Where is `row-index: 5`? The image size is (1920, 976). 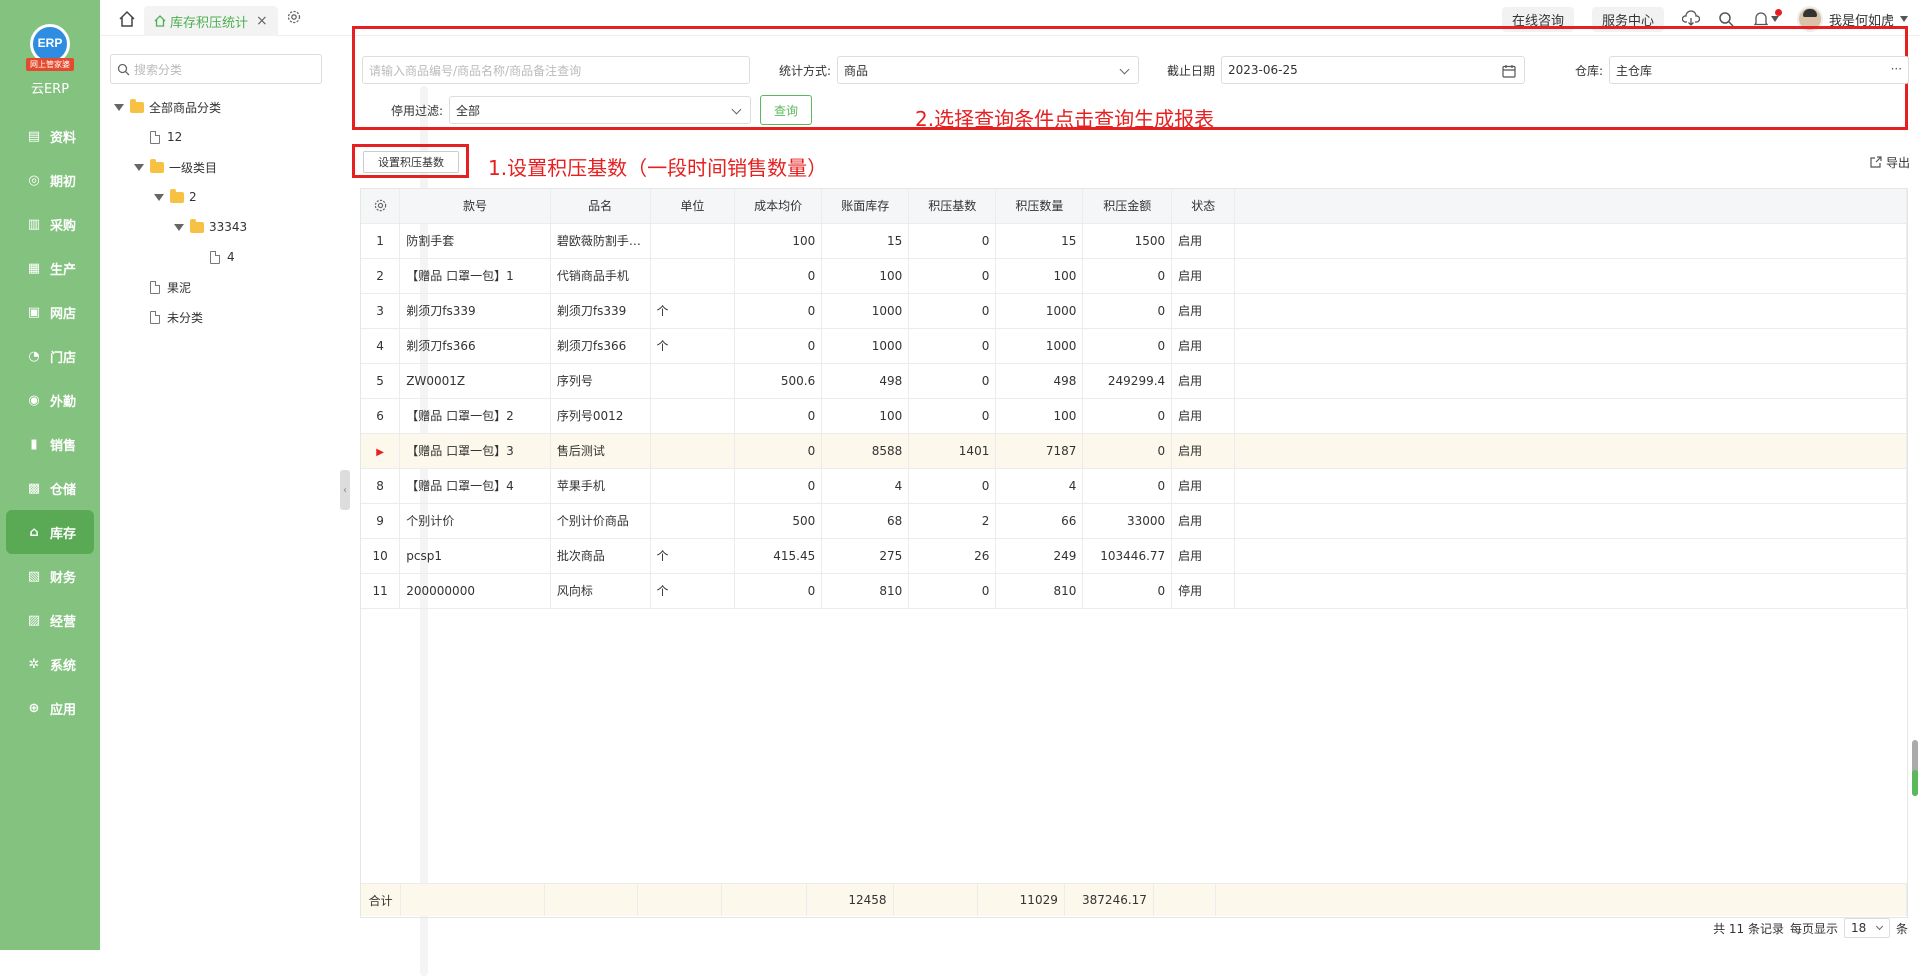 row-index: 5 is located at coordinates (381, 381).